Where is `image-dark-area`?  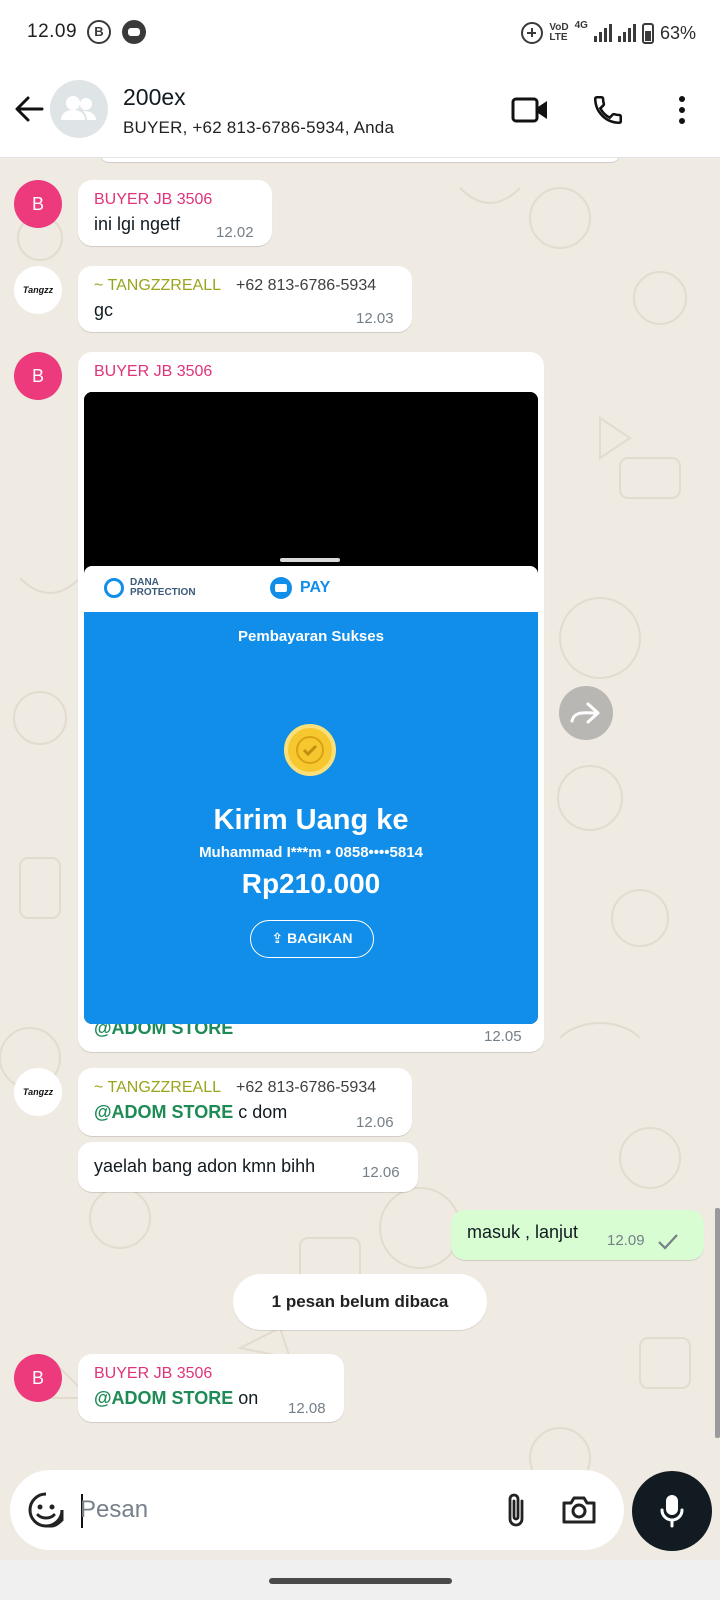 image-dark-area is located at coordinates (311, 479).